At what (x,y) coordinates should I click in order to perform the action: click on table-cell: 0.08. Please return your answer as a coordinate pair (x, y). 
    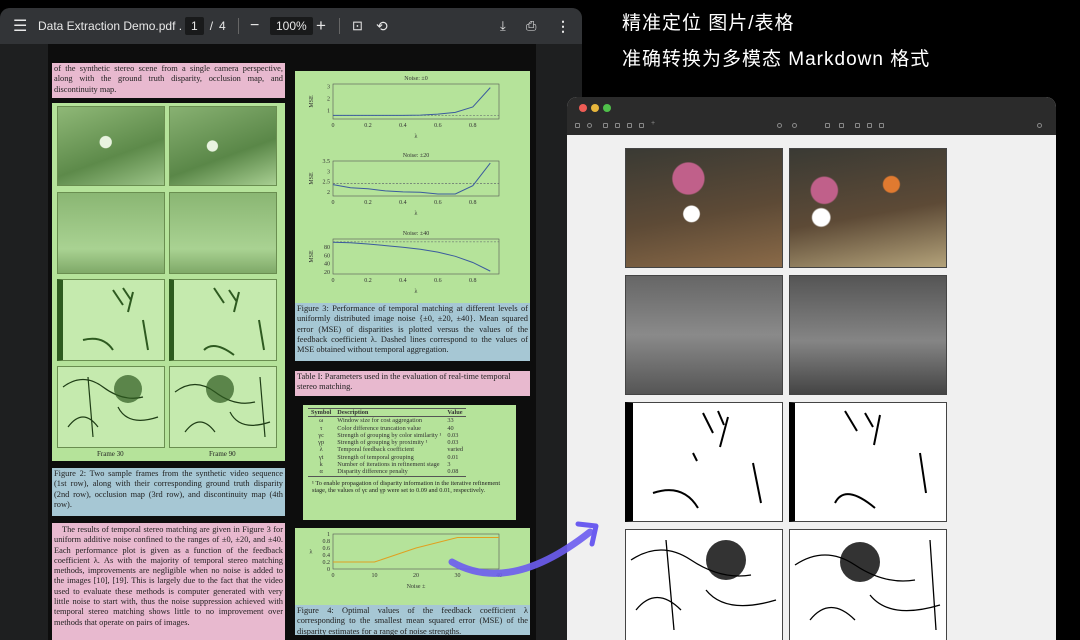
    Looking at the image, I should click on (453, 472).